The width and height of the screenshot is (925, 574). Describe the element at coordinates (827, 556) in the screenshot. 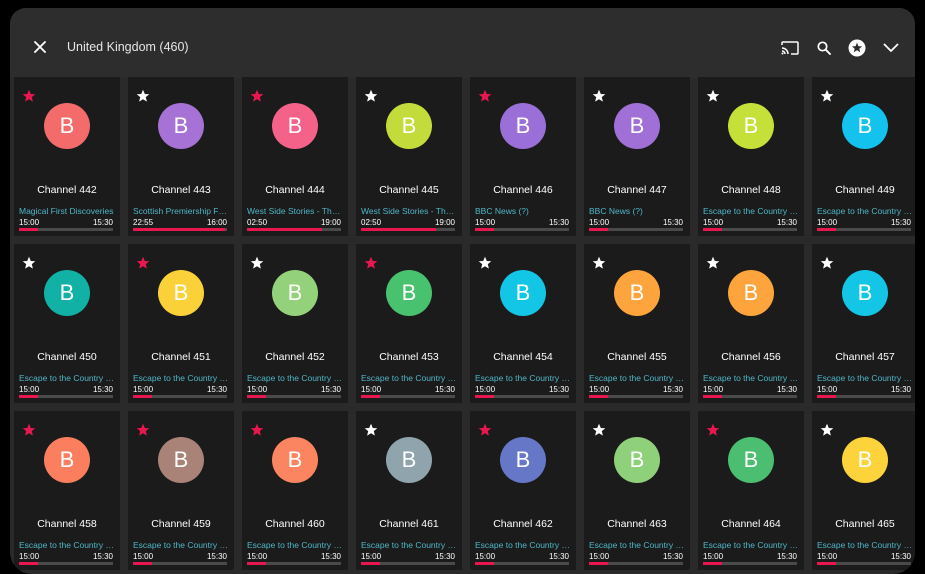

I see `start-time: 15:00` at that location.